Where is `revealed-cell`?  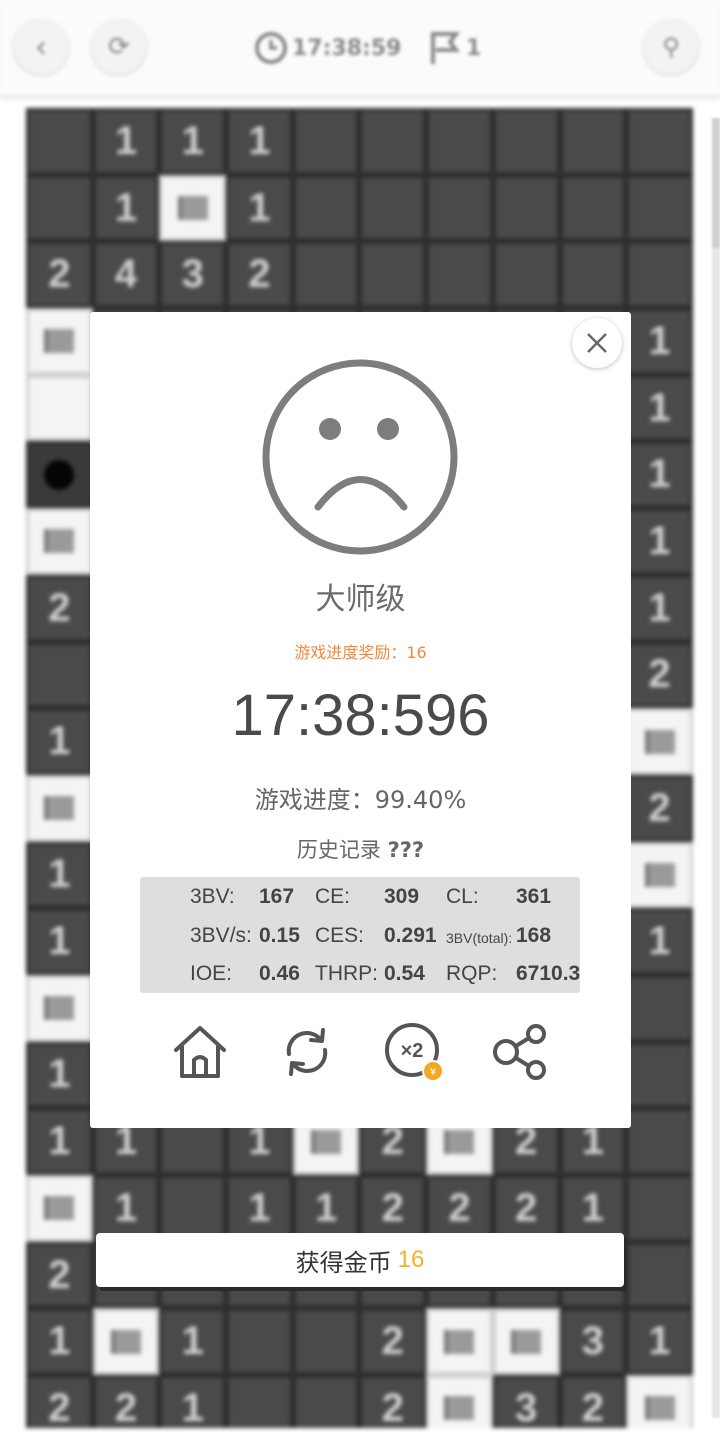
revealed-cell is located at coordinates (59, 408).